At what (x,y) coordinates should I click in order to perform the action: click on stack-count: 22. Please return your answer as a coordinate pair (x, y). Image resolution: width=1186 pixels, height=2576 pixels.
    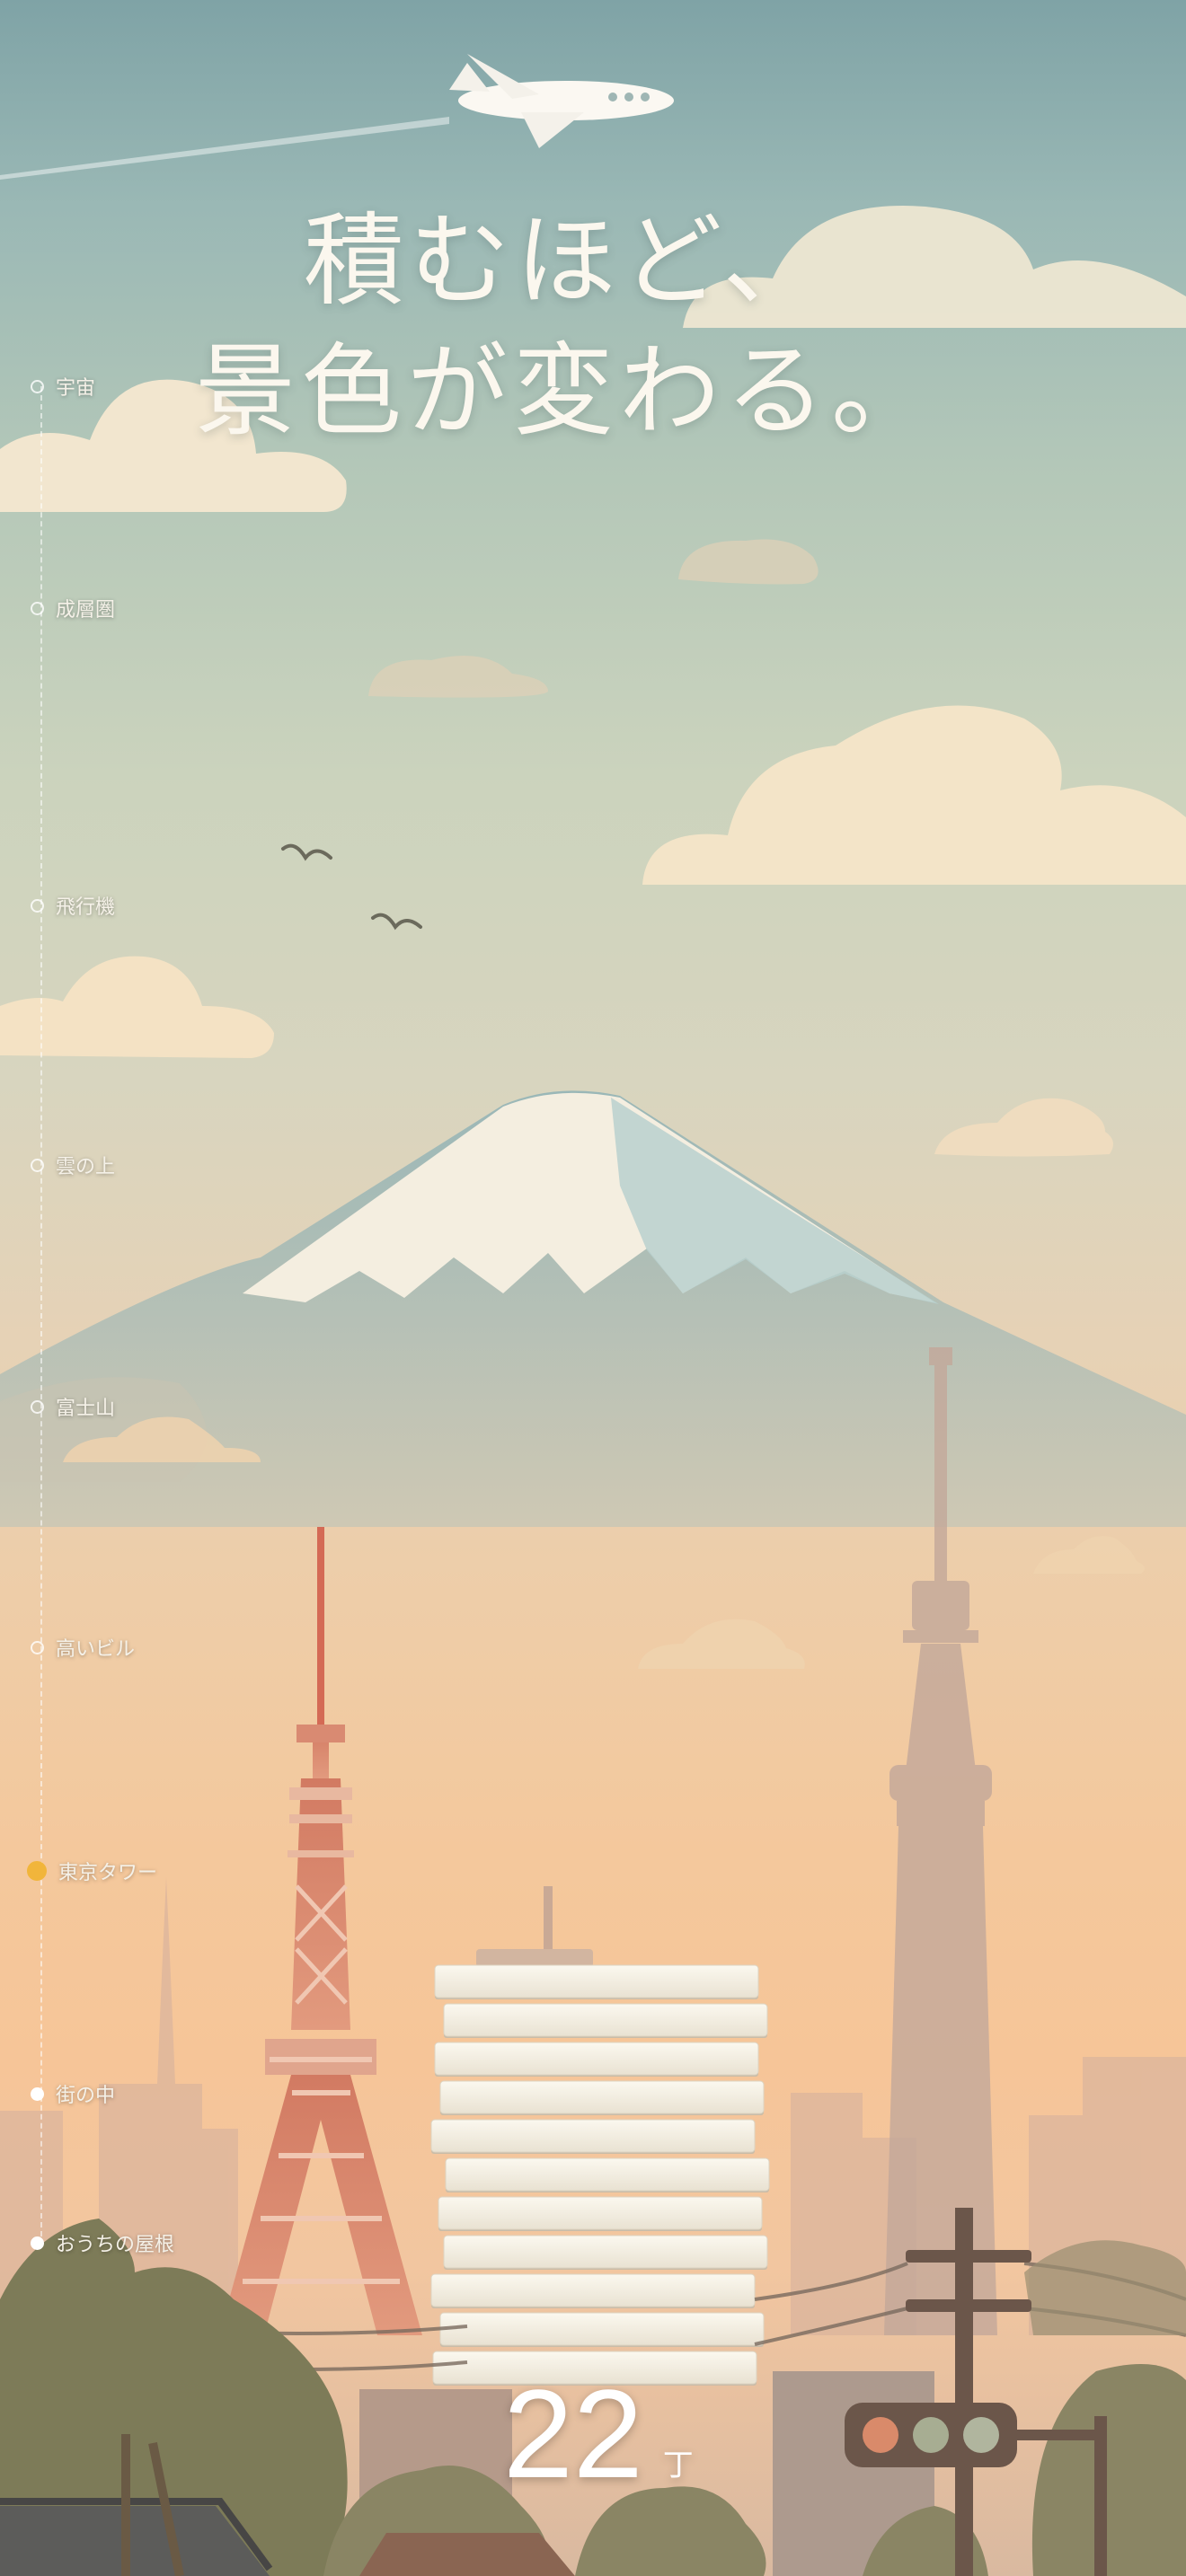
    Looking at the image, I should click on (573, 2433).